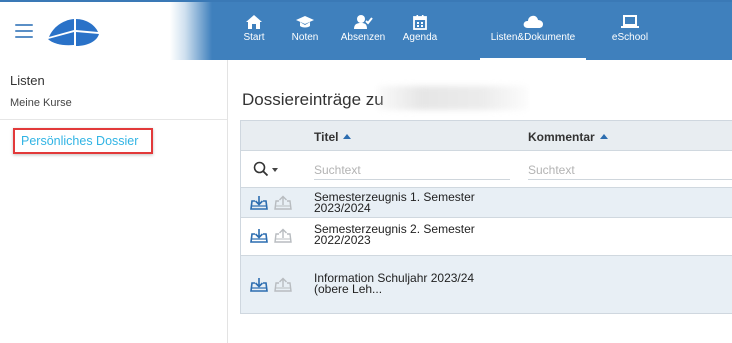 The width and height of the screenshot is (732, 343). I want to click on home-icon, so click(254, 22).